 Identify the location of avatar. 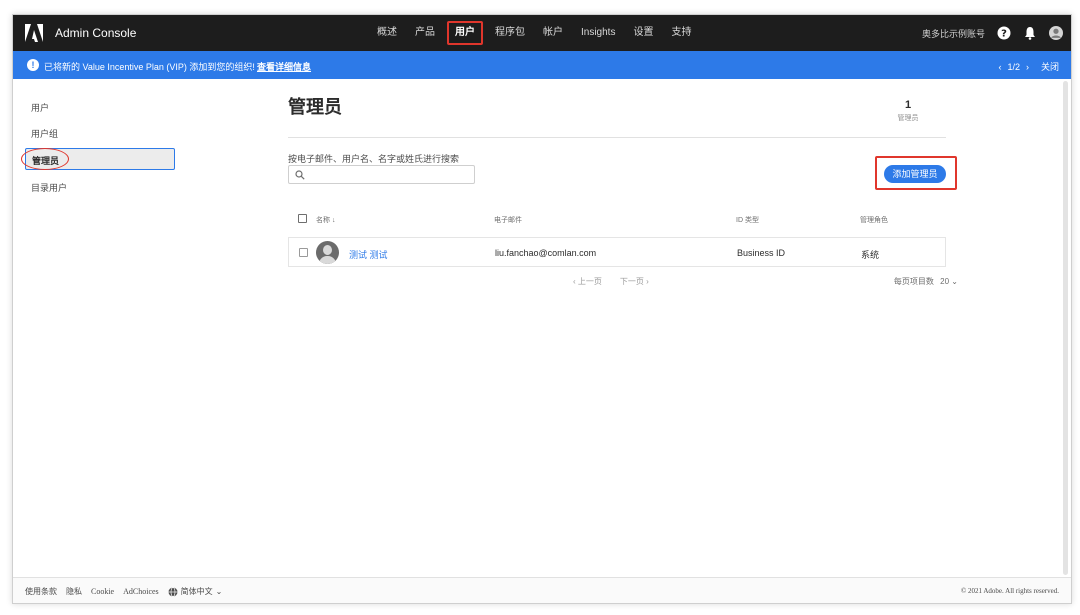
(327, 252).